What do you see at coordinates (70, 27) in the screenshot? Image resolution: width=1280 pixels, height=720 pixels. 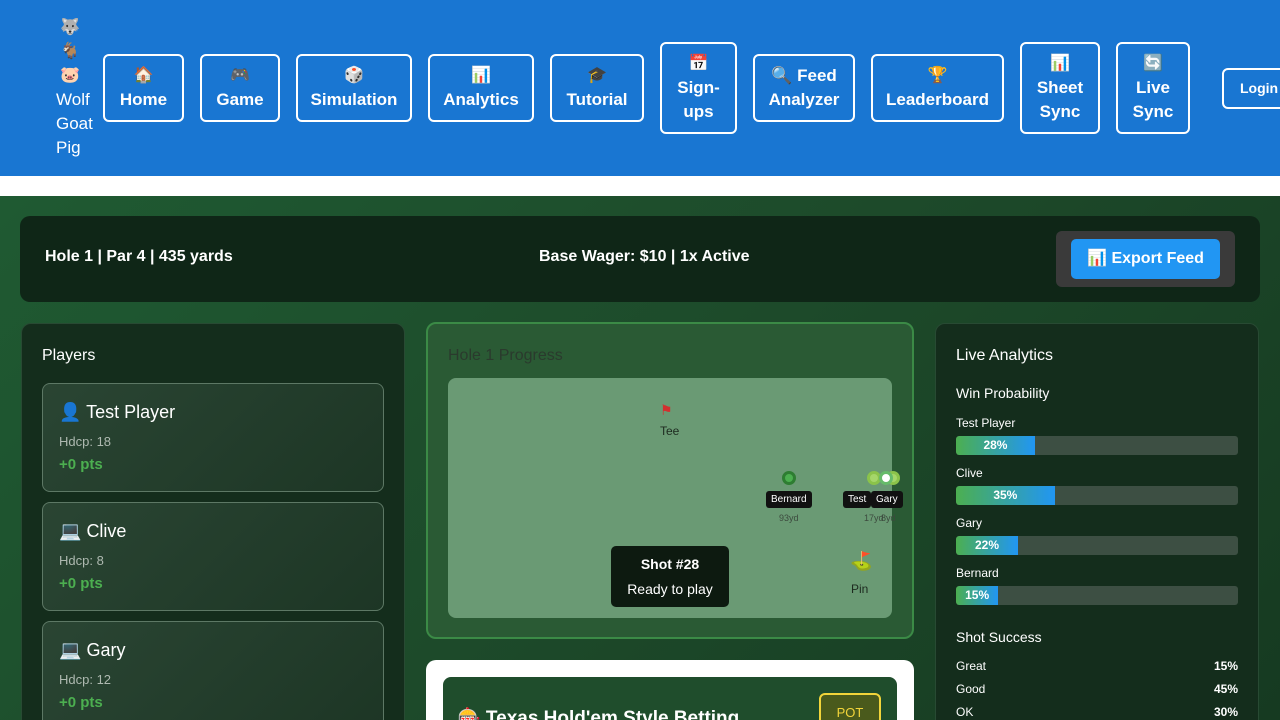 I see `wolf-icon: 🐺` at bounding box center [70, 27].